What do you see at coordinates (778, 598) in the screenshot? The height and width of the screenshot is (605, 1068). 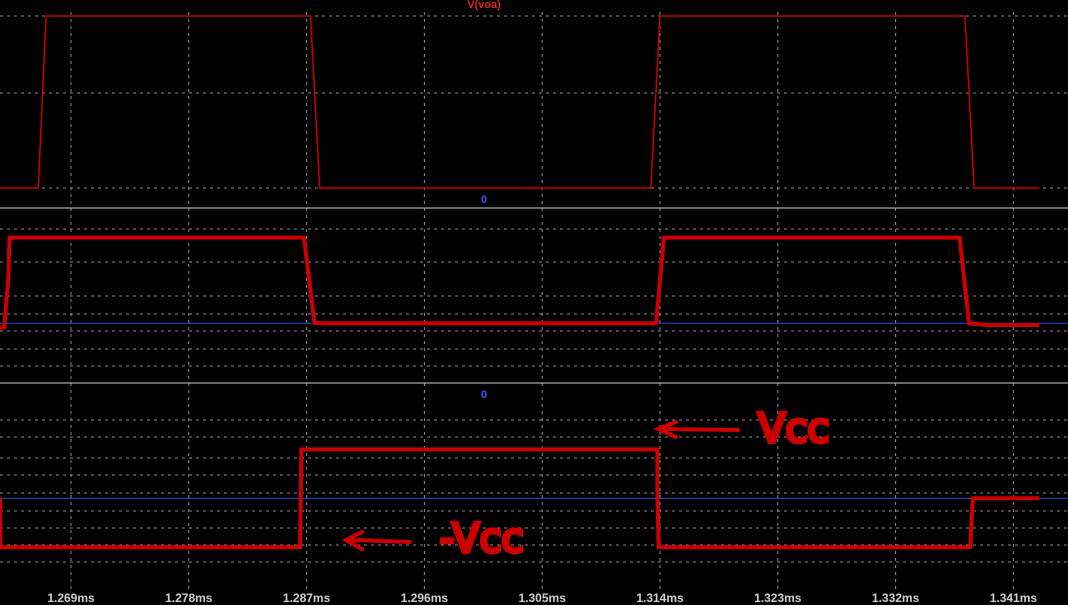 I see `x-tick-label: 1.323ms` at bounding box center [778, 598].